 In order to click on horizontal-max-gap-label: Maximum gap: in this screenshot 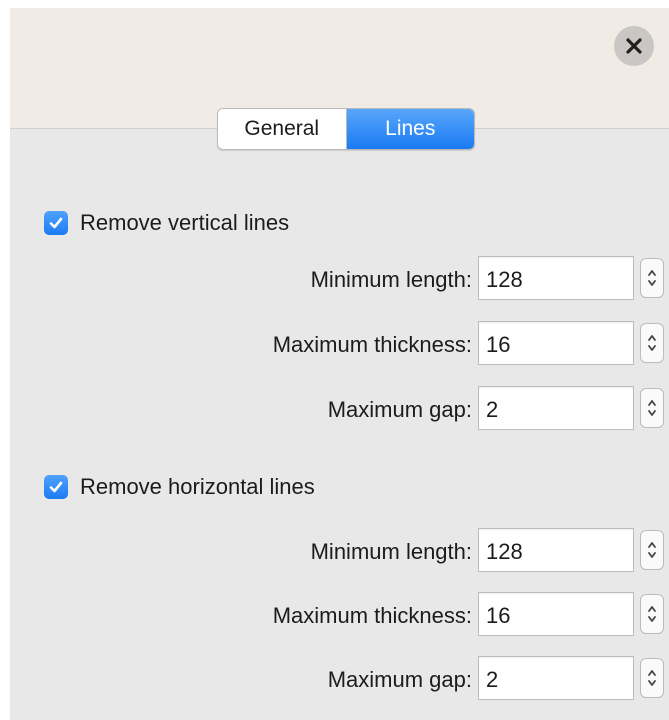, I will do `click(399, 679)`.